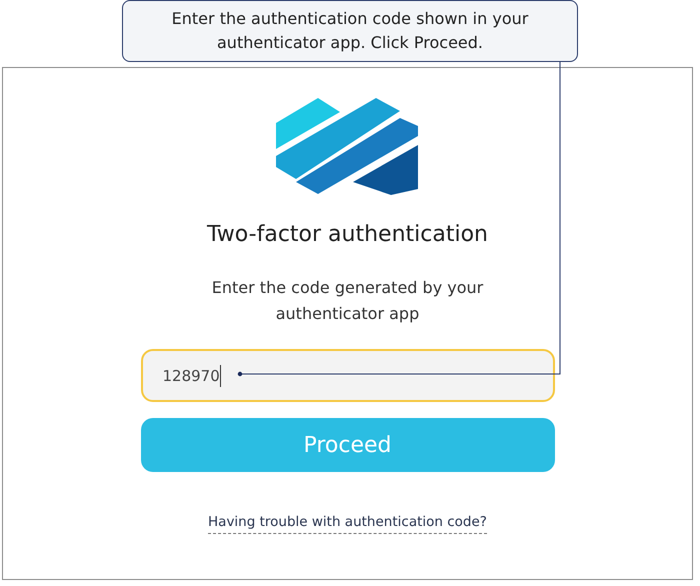  I want to click on logo-icon, so click(347, 147).